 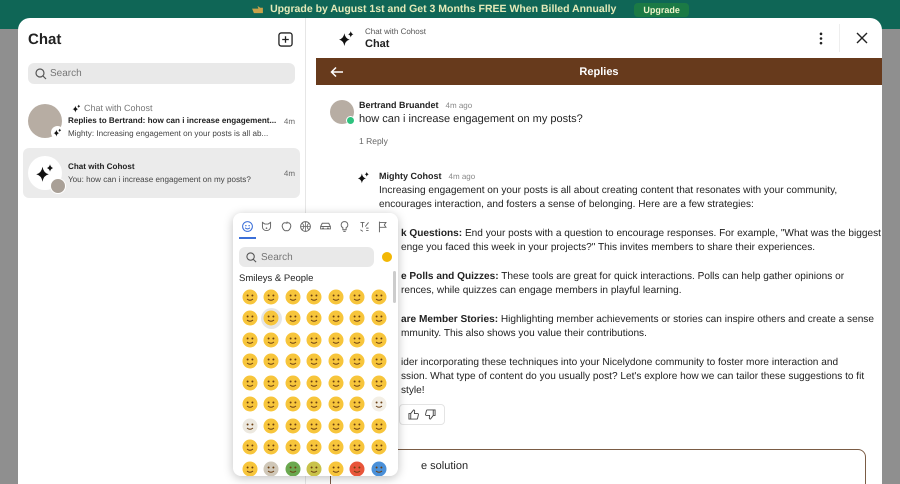 I want to click on emoji-search-field: Search, so click(x=306, y=257).